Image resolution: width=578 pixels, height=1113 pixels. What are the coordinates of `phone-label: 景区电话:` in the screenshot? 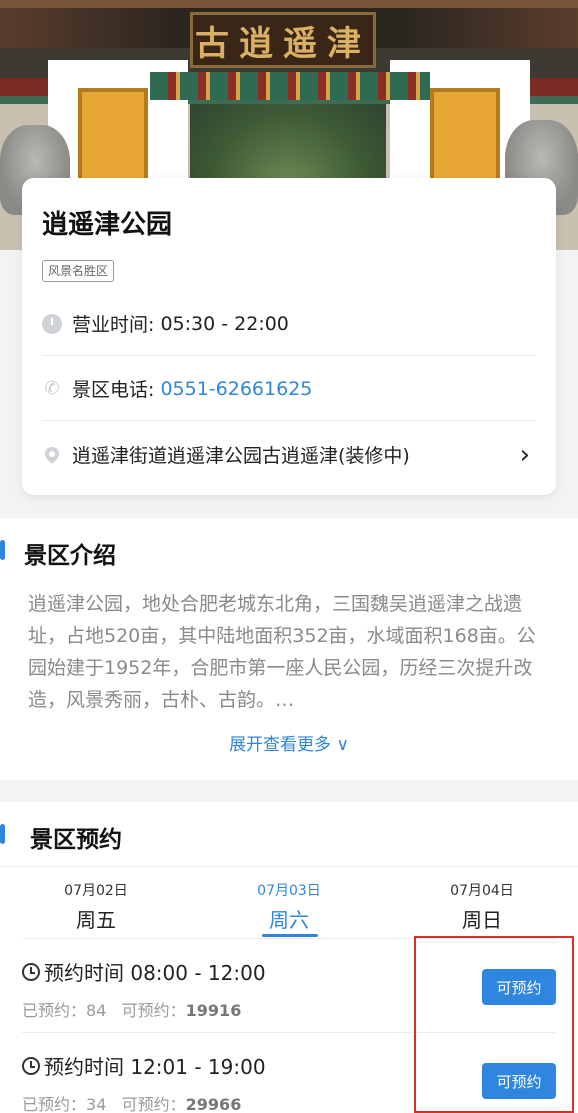 It's located at (113, 390).